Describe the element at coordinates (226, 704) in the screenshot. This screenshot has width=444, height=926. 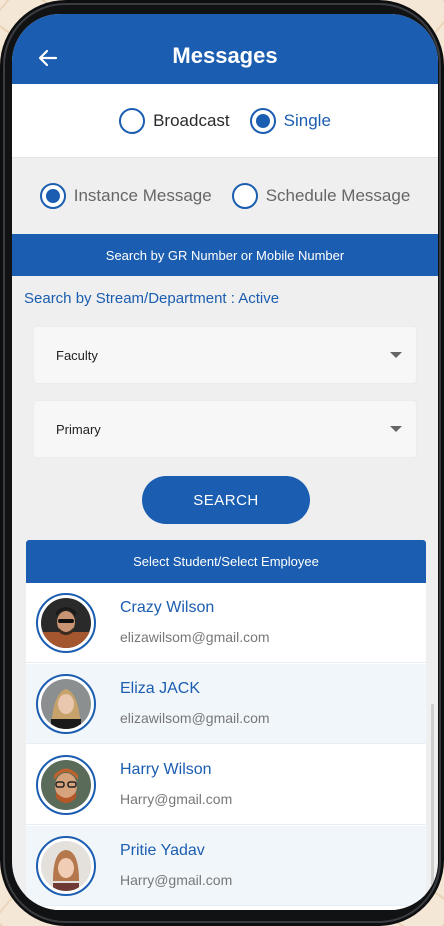
I see `list-item: Eliza JACK elizawilsom@gmail.com` at that location.